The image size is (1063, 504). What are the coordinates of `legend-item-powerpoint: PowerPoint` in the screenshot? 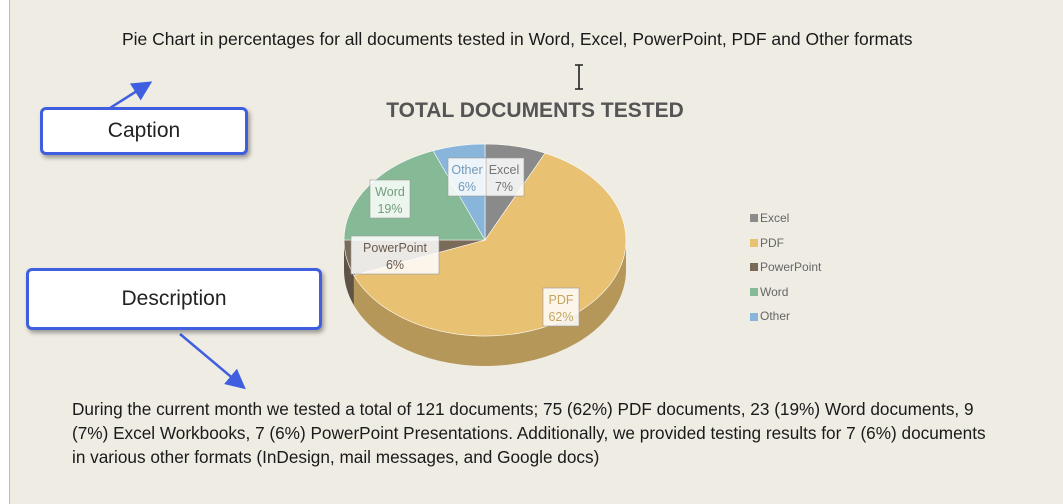 It's located at (785, 267).